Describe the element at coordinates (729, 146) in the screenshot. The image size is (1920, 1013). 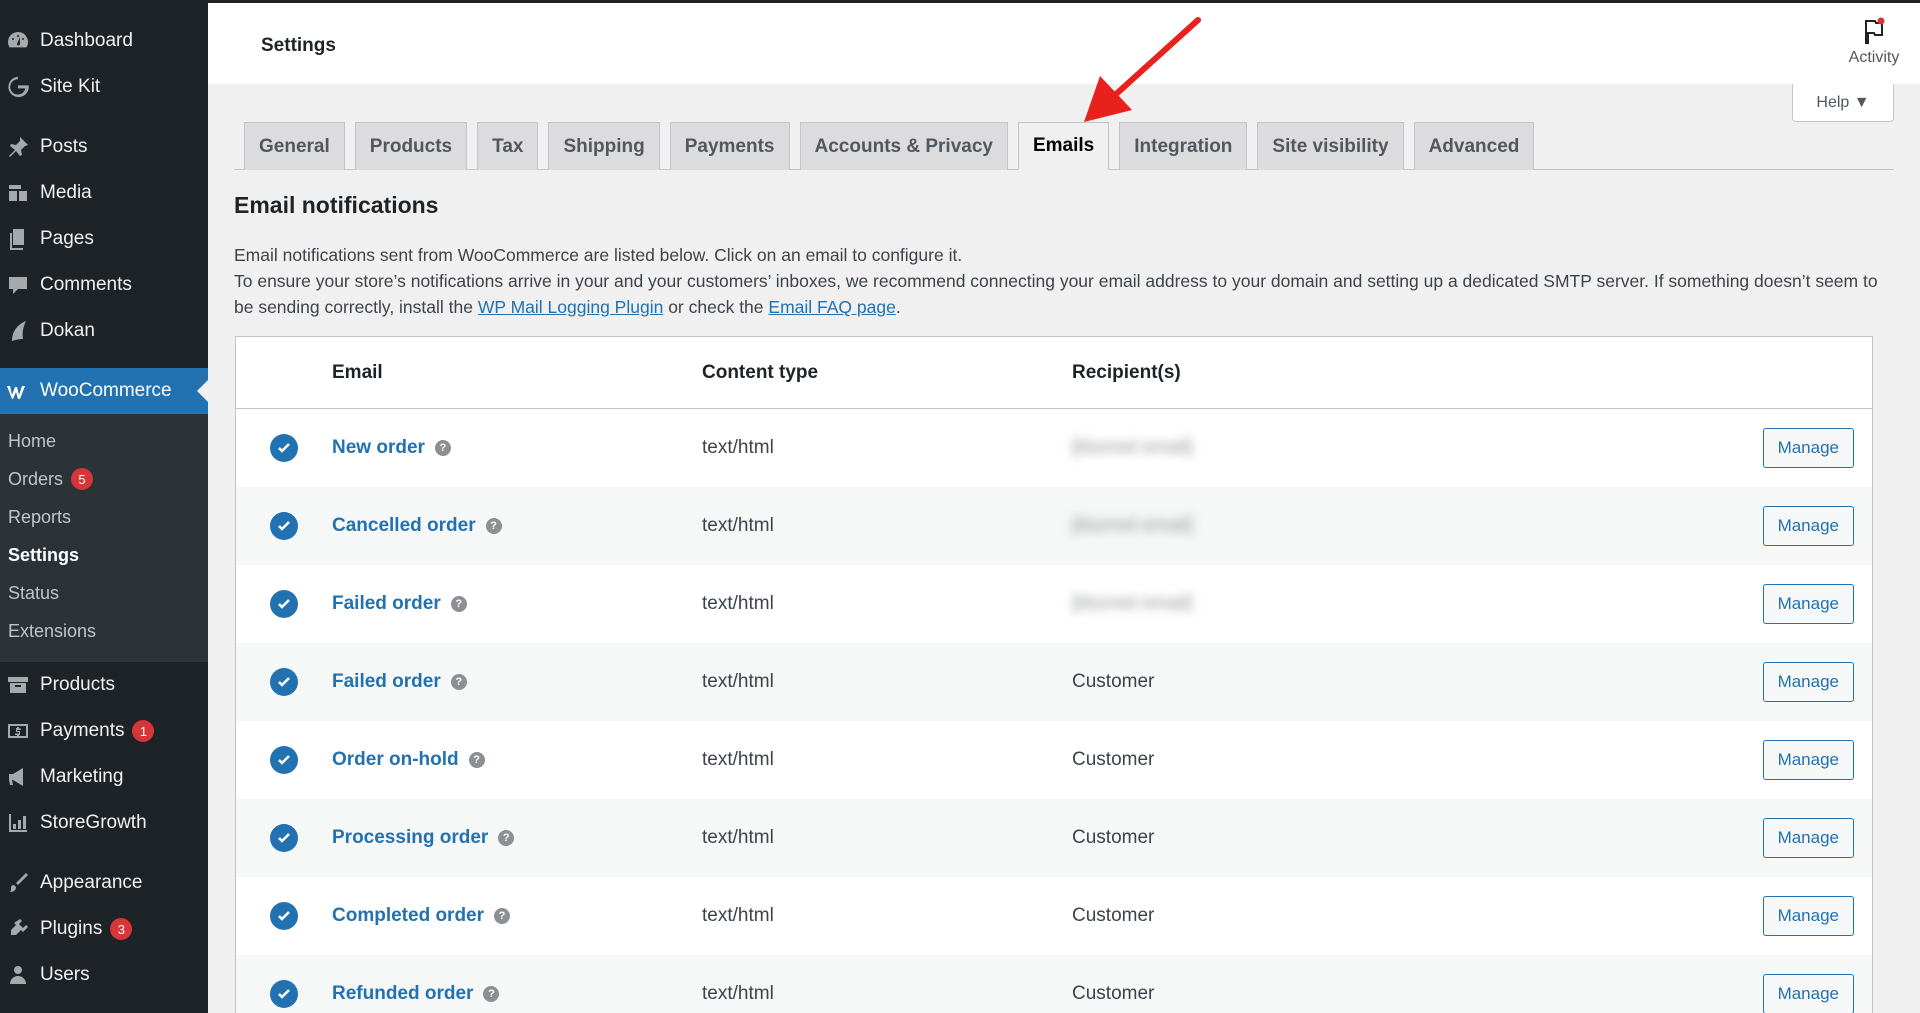
I see `tab-payments: Payments` at that location.